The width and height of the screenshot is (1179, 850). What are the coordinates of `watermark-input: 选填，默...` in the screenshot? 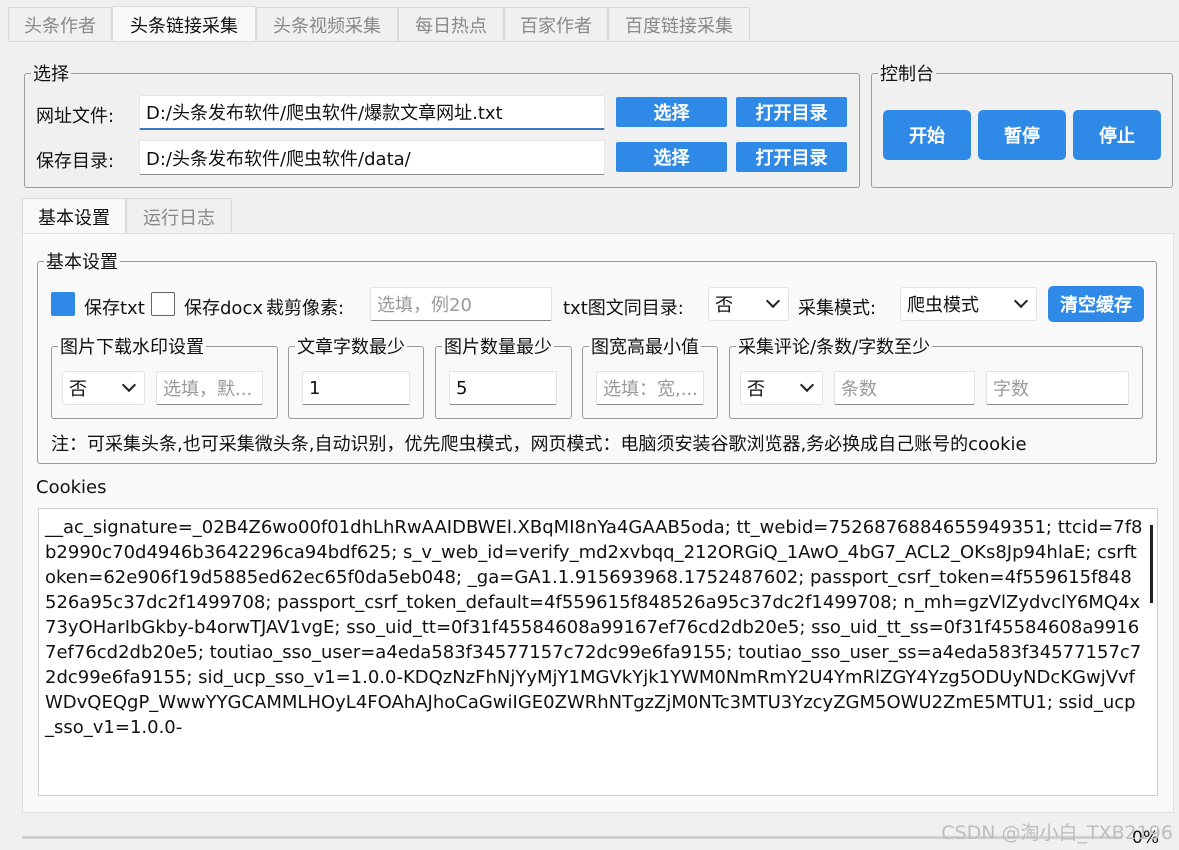 It's located at (209, 388).